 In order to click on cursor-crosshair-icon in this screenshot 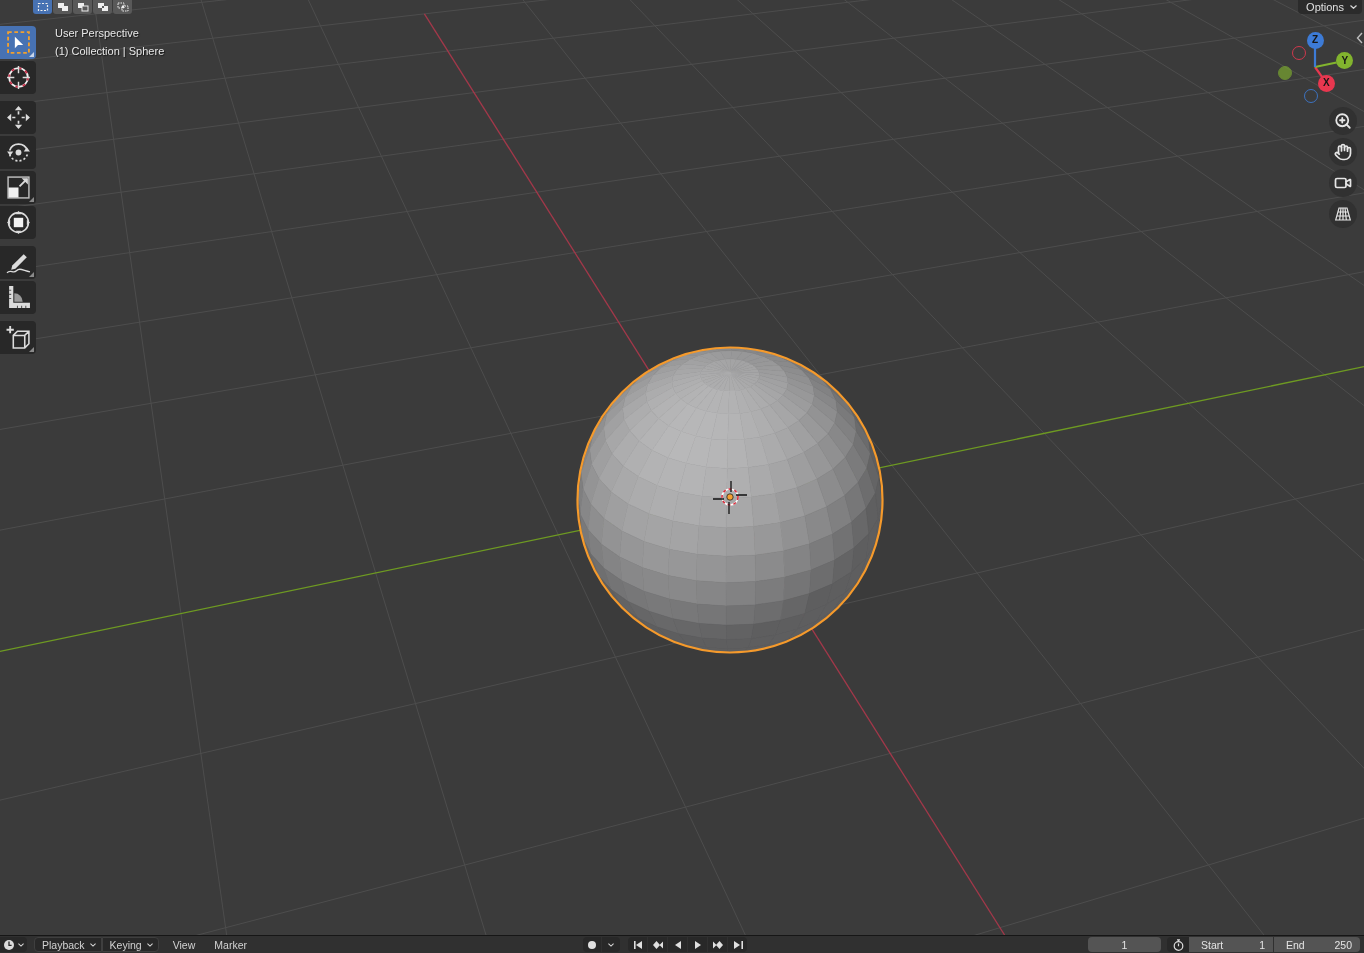, I will do `click(730, 497)`.